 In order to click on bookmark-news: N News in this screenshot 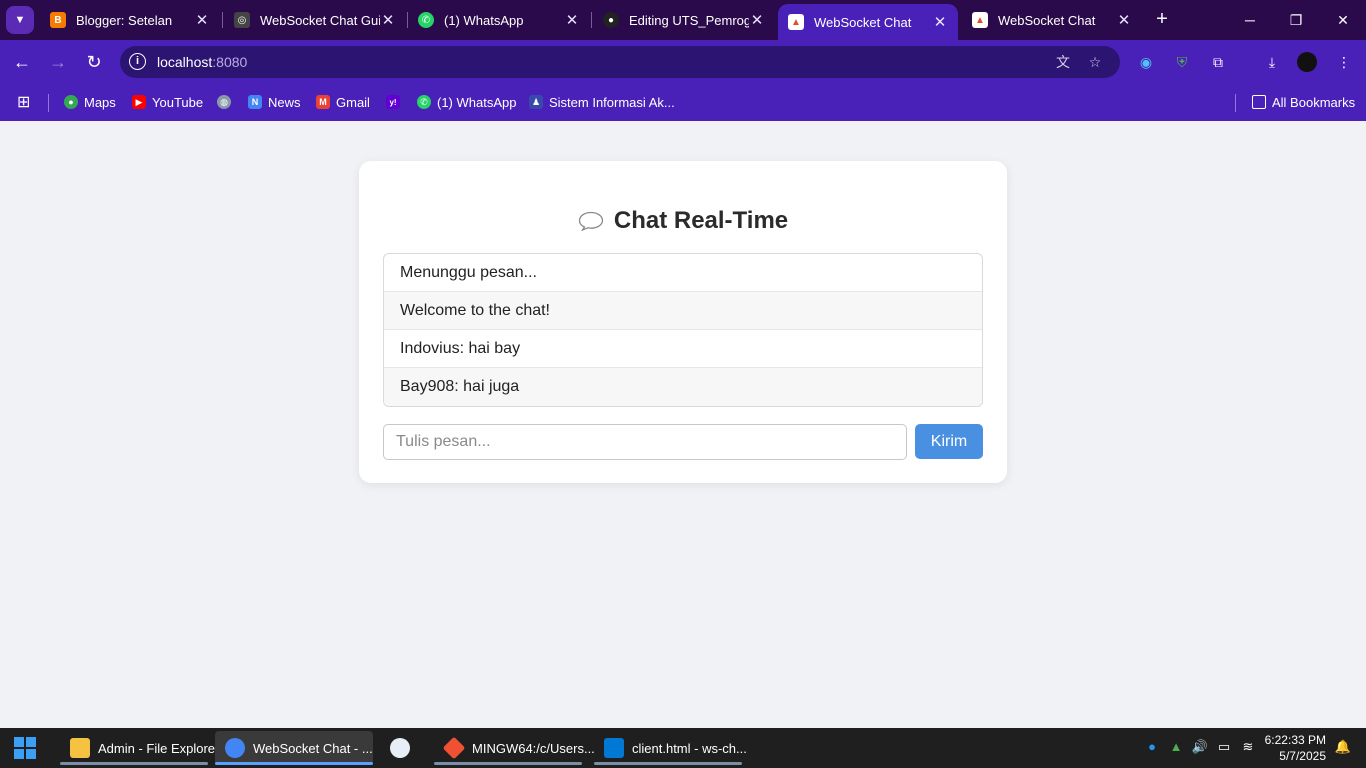, I will do `click(274, 102)`.